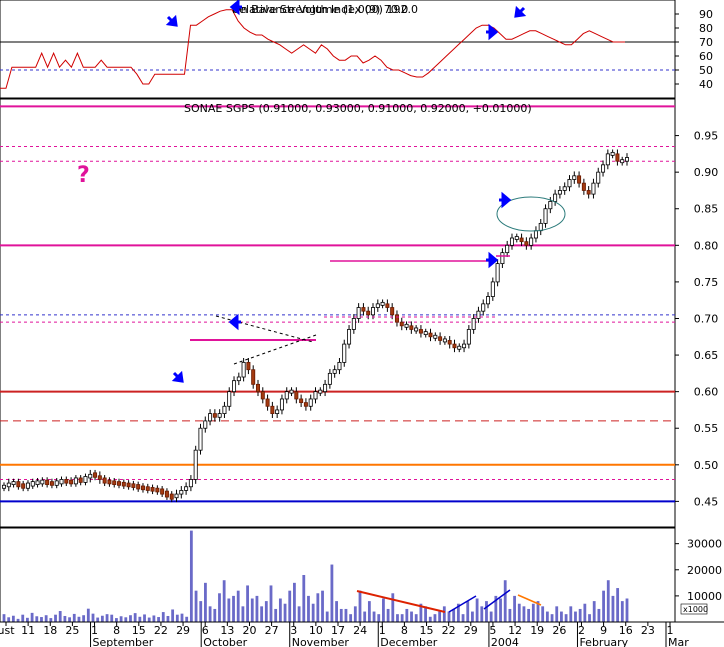  What do you see at coordinates (50, 630) in the screenshot?
I see `date-tick-label: 18` at bounding box center [50, 630].